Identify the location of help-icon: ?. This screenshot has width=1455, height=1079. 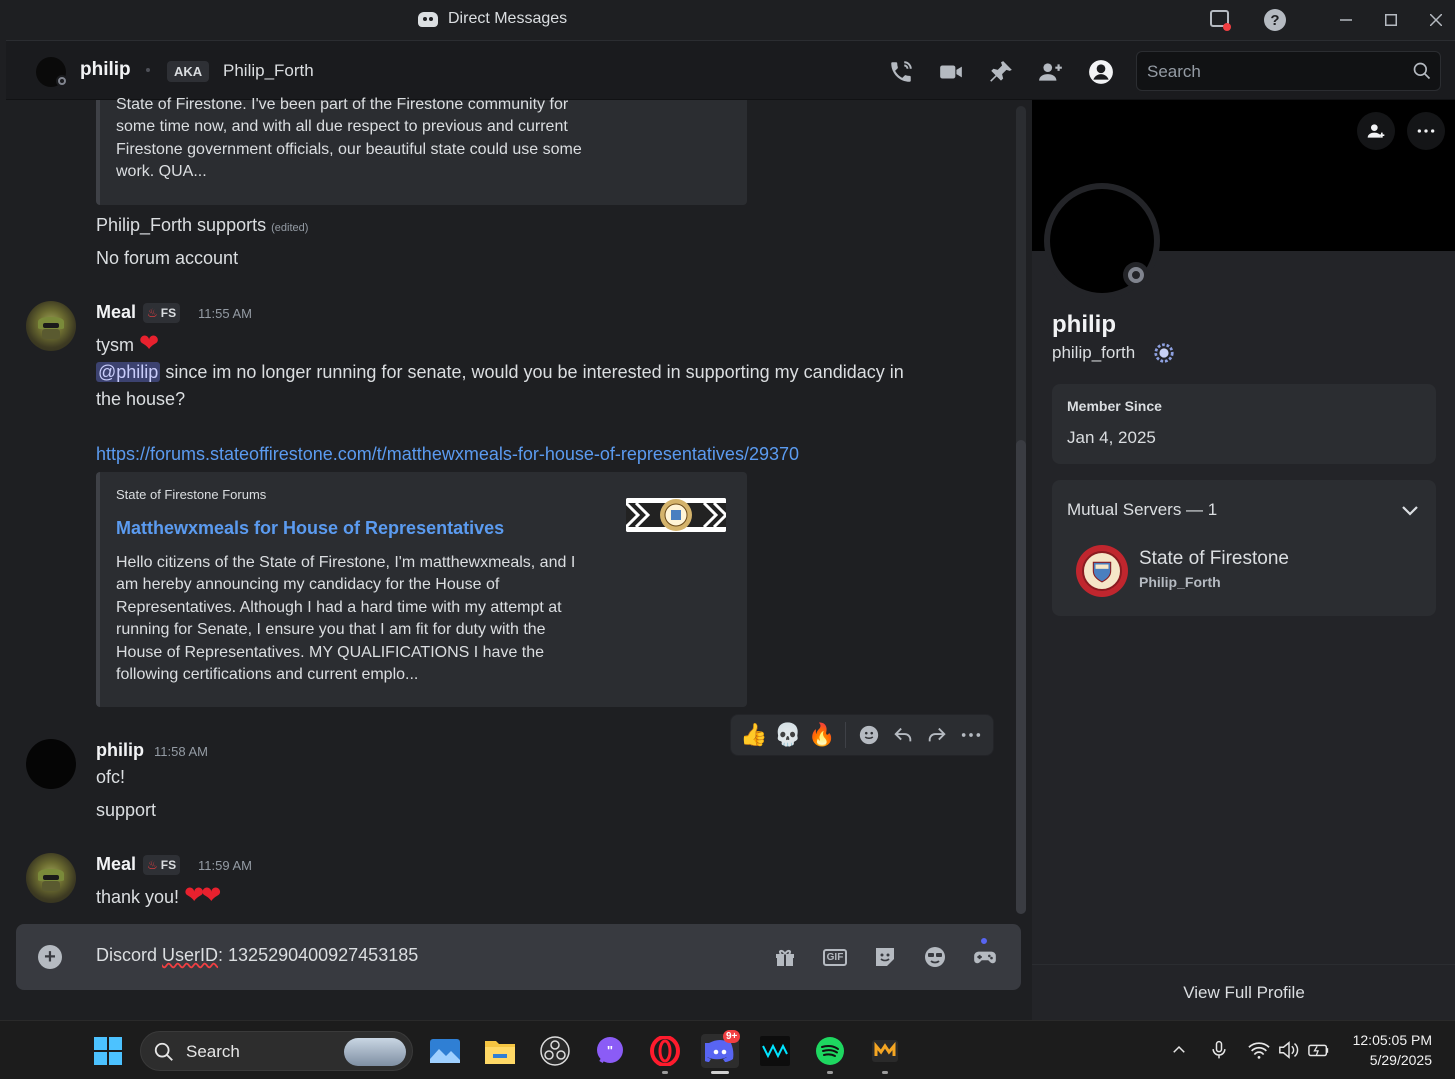
(1275, 20).